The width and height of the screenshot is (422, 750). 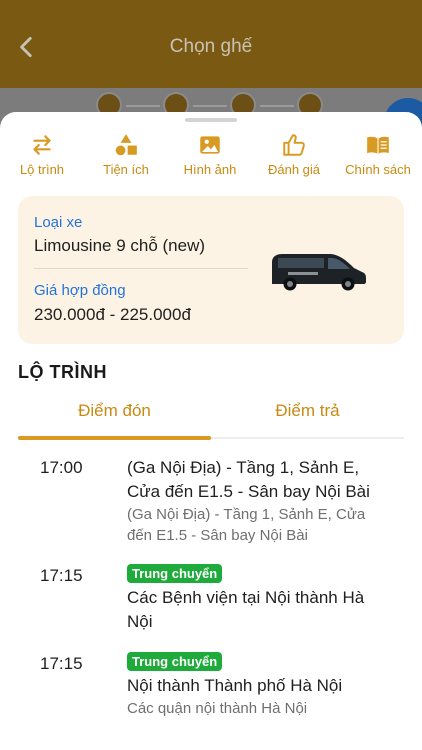 I want to click on tab-policy: Chính sách, so click(x=378, y=163).